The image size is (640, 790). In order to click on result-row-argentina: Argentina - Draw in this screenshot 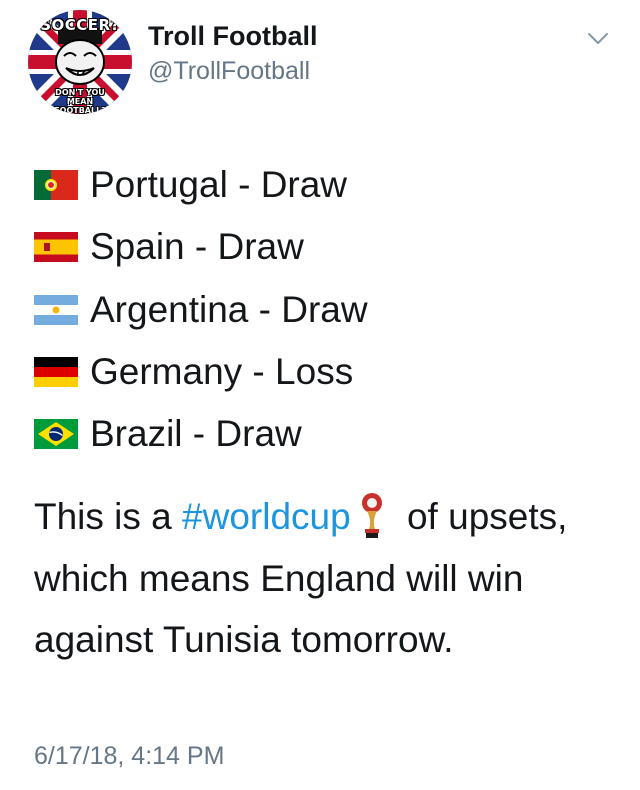, I will do `click(201, 310)`.